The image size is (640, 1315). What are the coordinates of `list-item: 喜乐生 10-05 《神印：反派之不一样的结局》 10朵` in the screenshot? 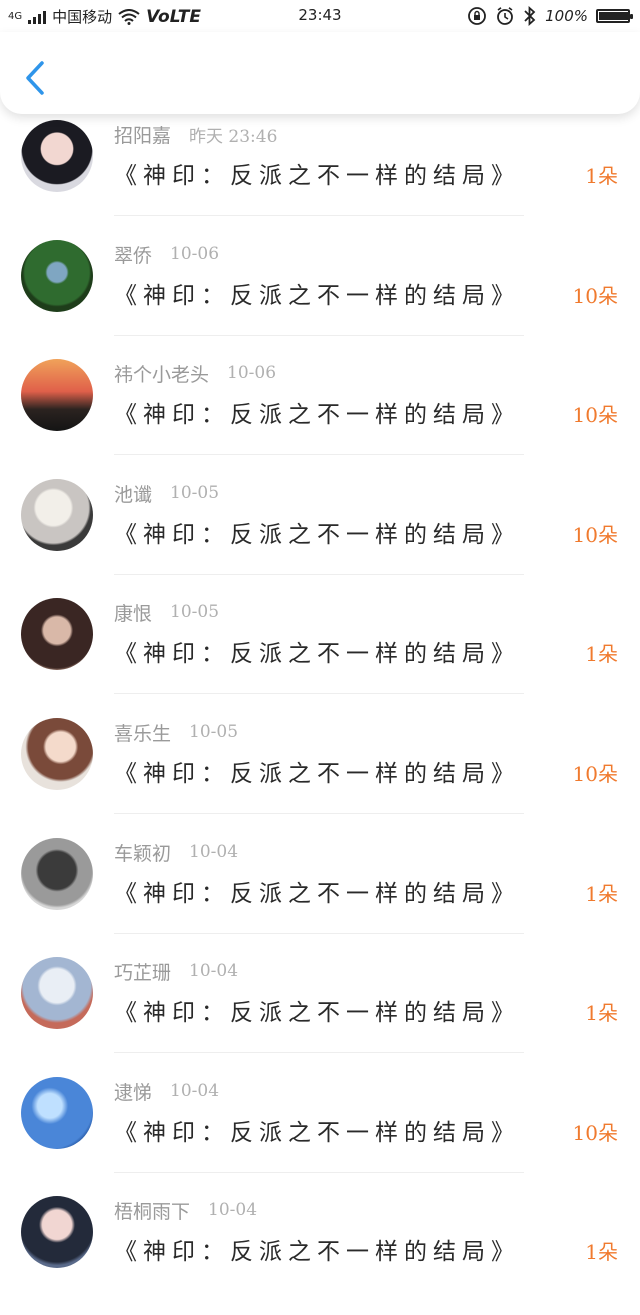 It's located at (320, 777).